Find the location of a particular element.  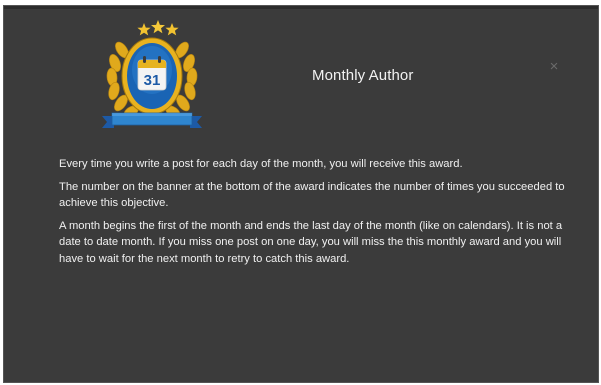

calendar-laurel-badge-icon: 31 is located at coordinates (152, 74).